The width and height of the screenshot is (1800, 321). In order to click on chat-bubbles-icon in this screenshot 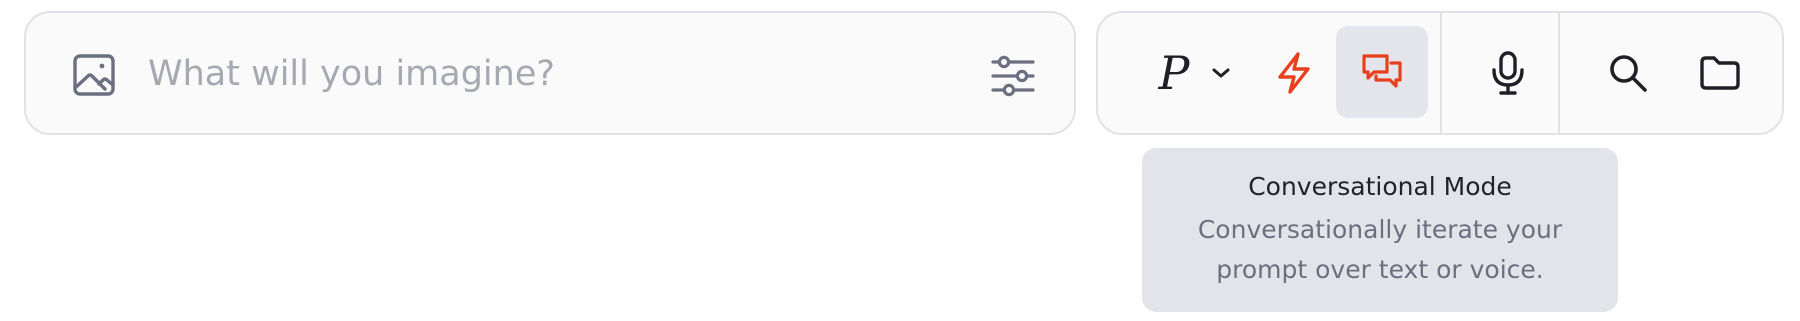, I will do `click(1382, 71)`.